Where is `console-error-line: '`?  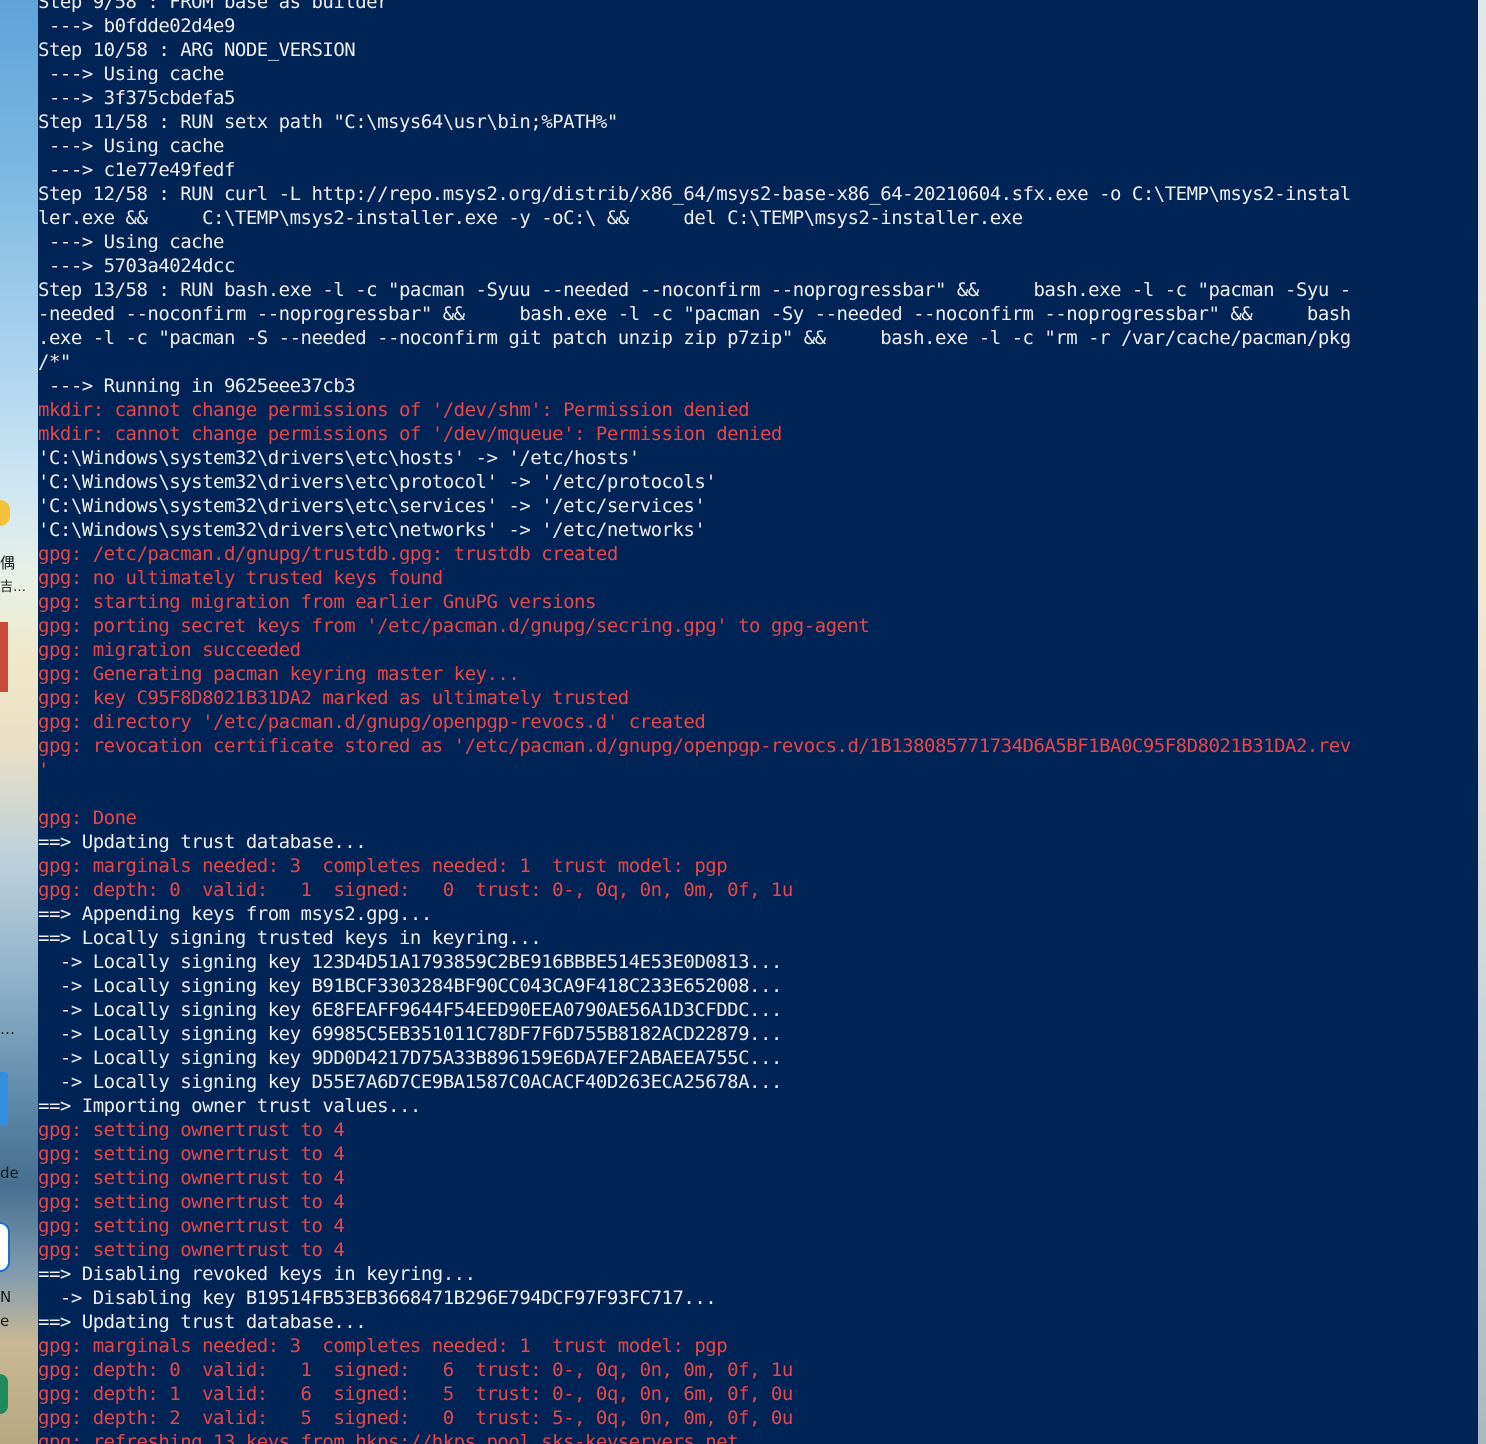 console-error-line: ' is located at coordinates (43, 770).